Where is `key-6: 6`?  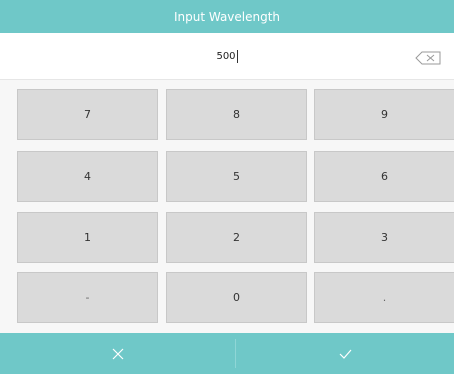
key-6: 6 is located at coordinates (384, 176).